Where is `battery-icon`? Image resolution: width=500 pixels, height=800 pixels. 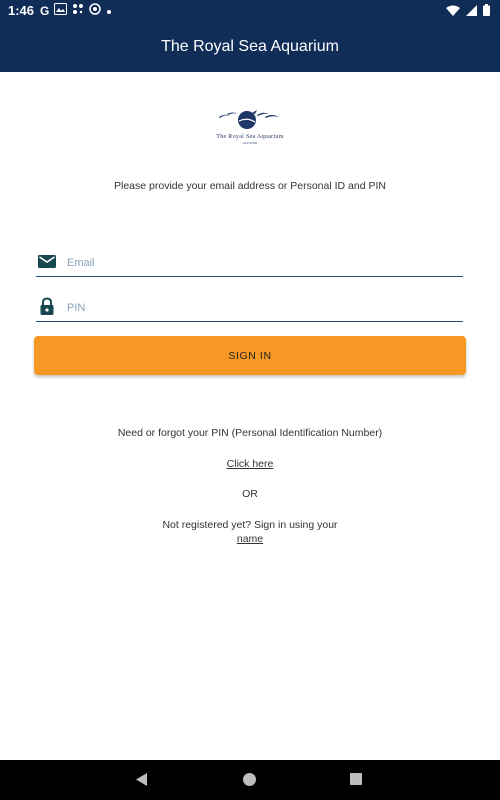
battery-icon is located at coordinates (486, 11).